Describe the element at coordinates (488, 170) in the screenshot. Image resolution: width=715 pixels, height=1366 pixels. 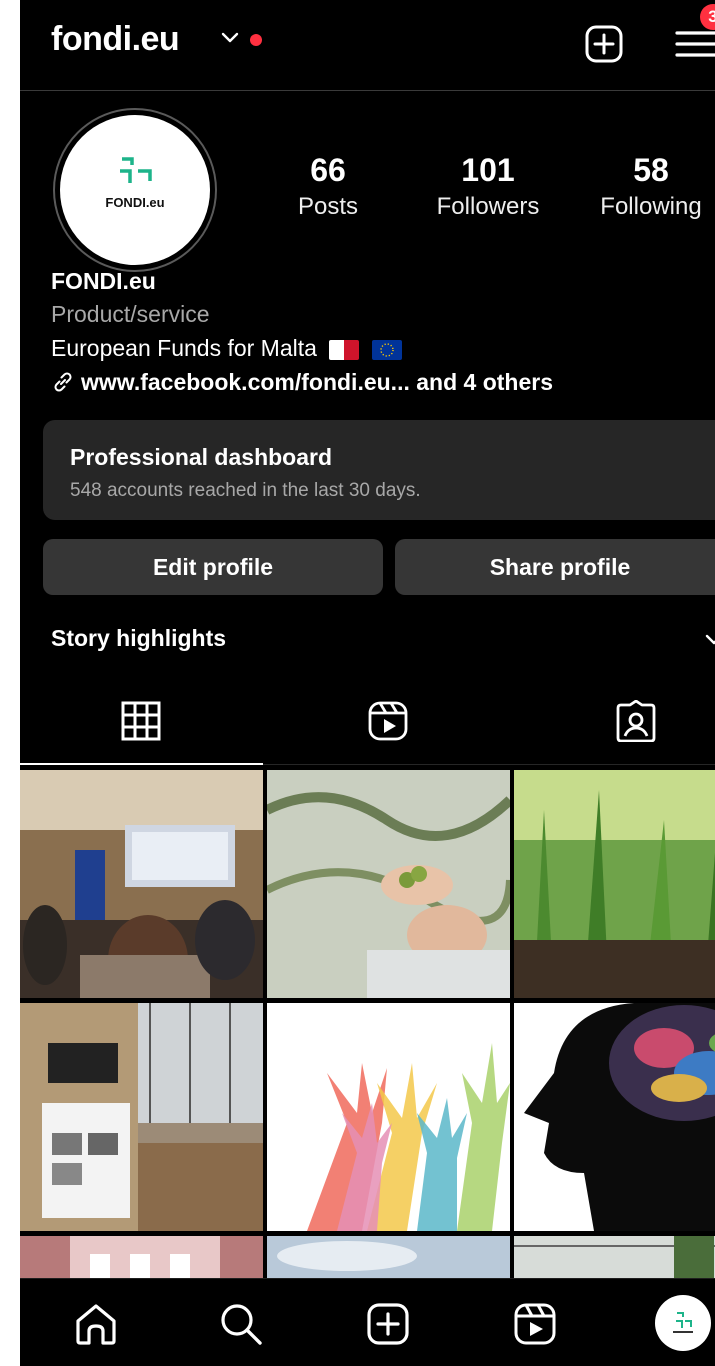
I see `stat-followers-value: 101` at that location.